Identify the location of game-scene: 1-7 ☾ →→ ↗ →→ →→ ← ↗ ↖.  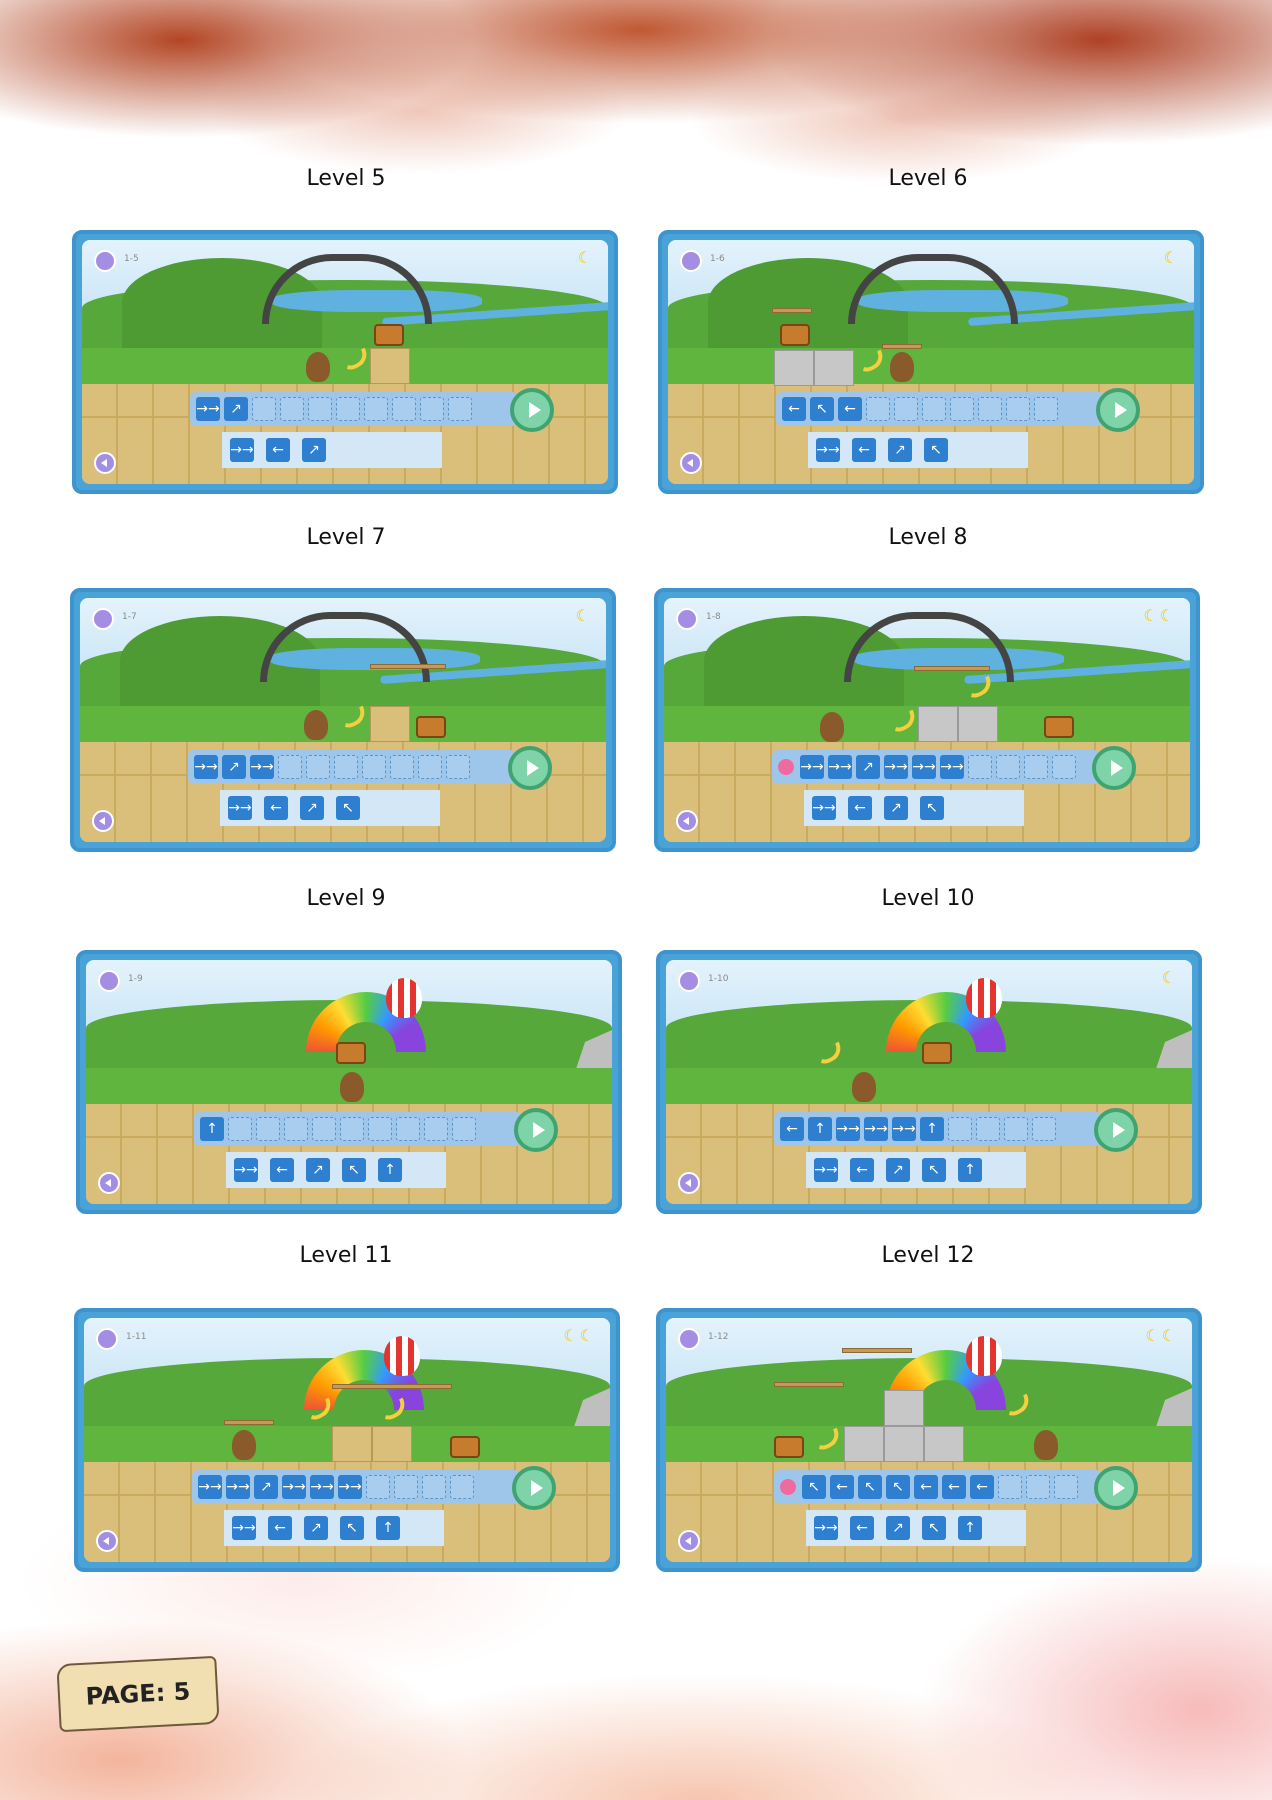
(343, 720).